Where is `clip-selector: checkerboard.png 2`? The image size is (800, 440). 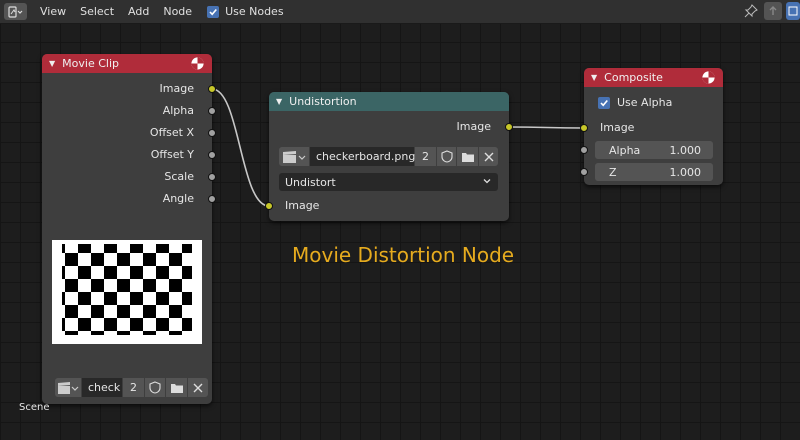 clip-selector: checkerboard.png 2 is located at coordinates (388, 156).